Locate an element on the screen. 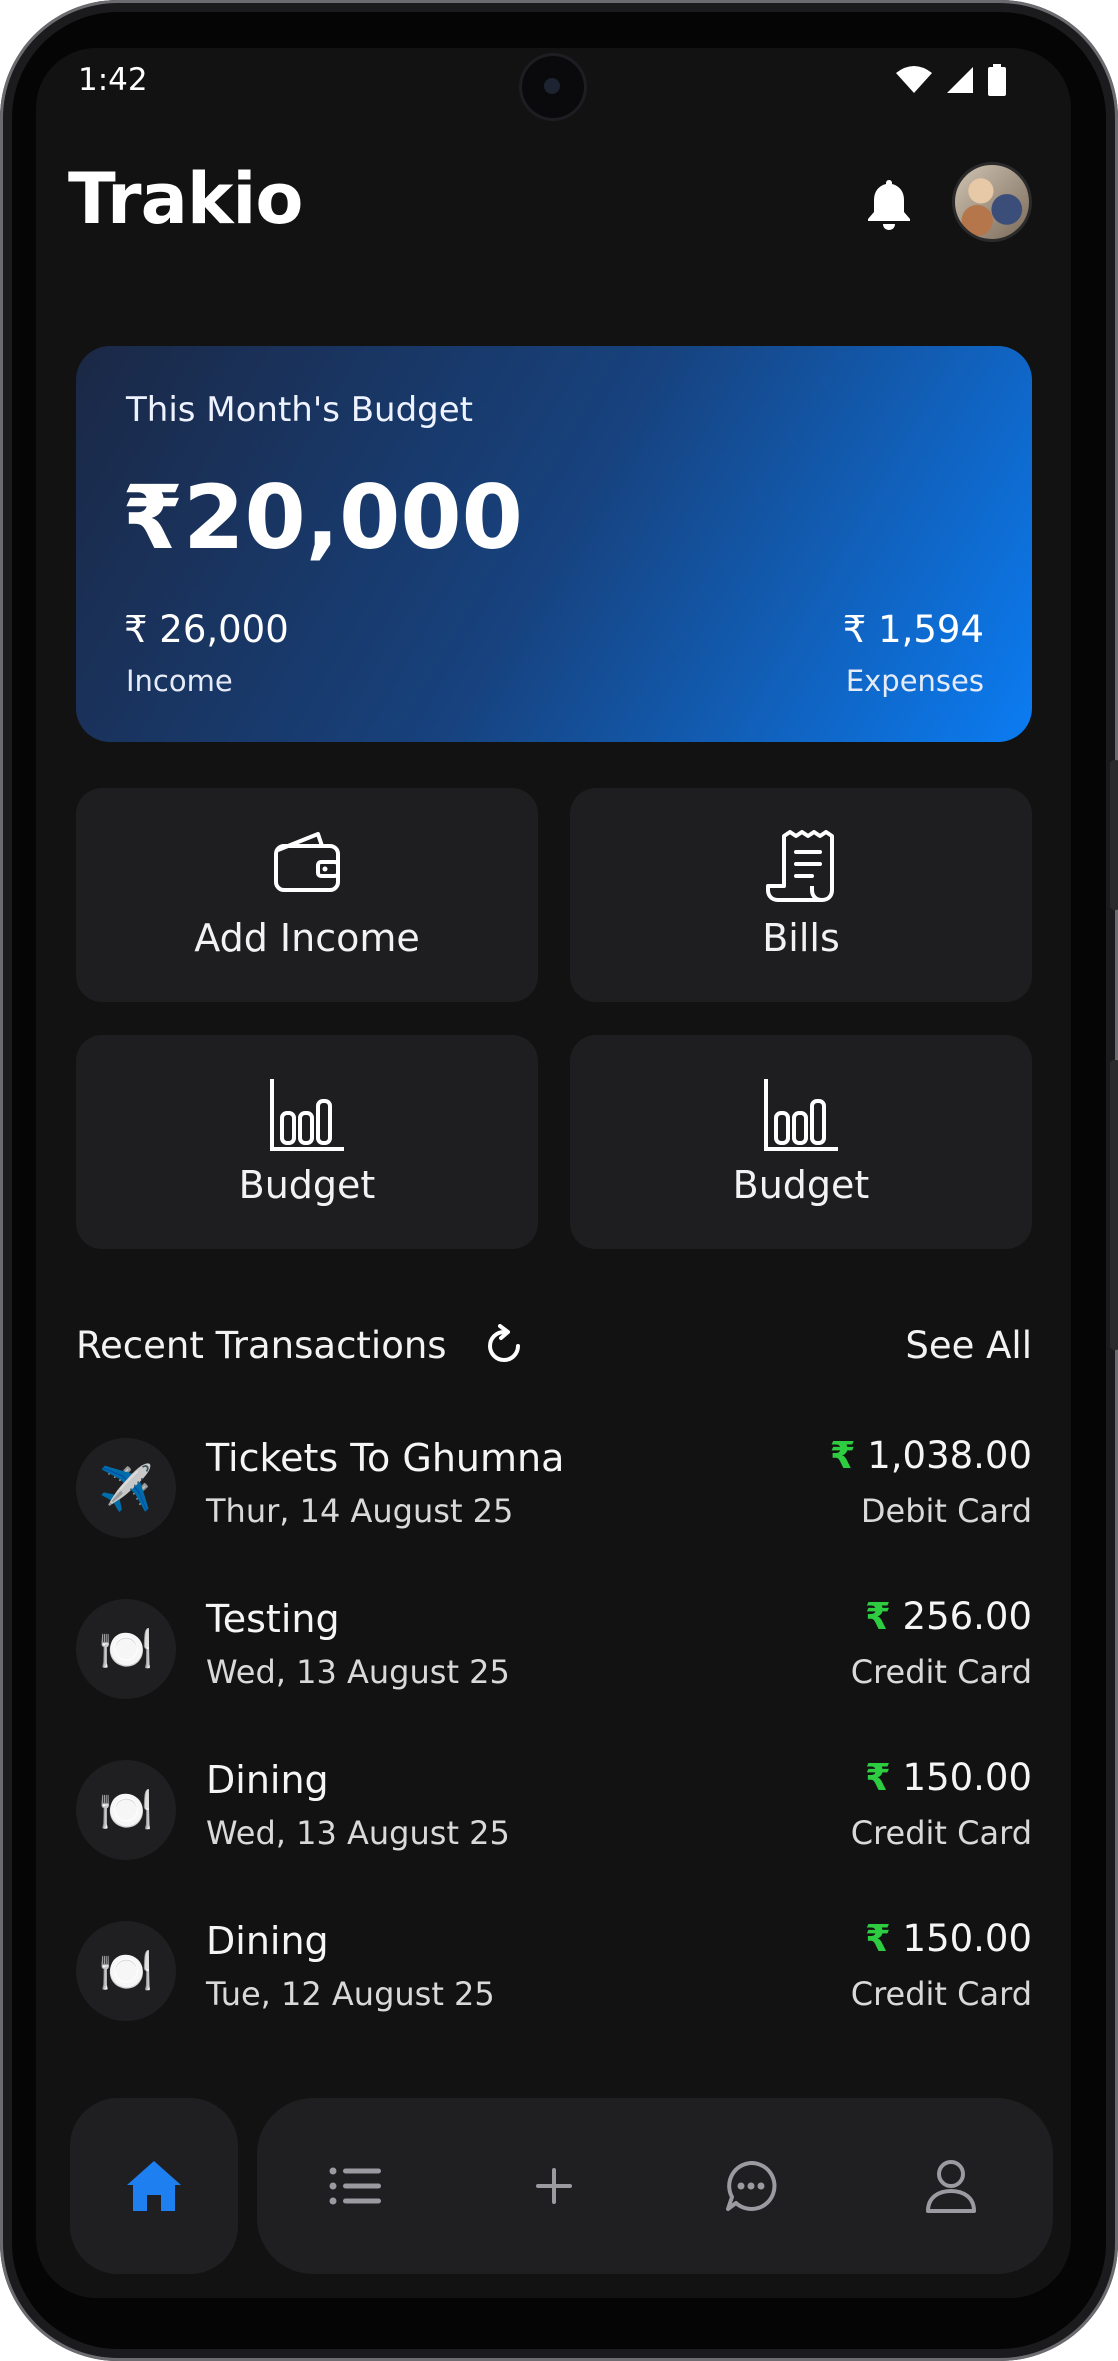 This screenshot has width=1118, height=2361. budget-amount: ₹20,000 is located at coordinates (322, 517).